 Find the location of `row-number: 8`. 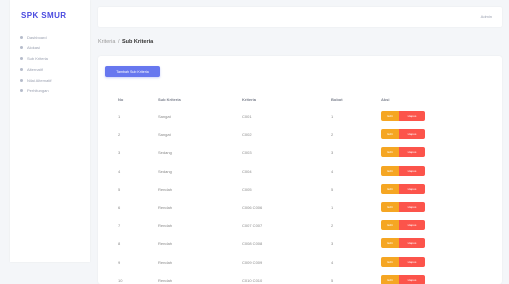

row-number: 8 is located at coordinates (119, 244).